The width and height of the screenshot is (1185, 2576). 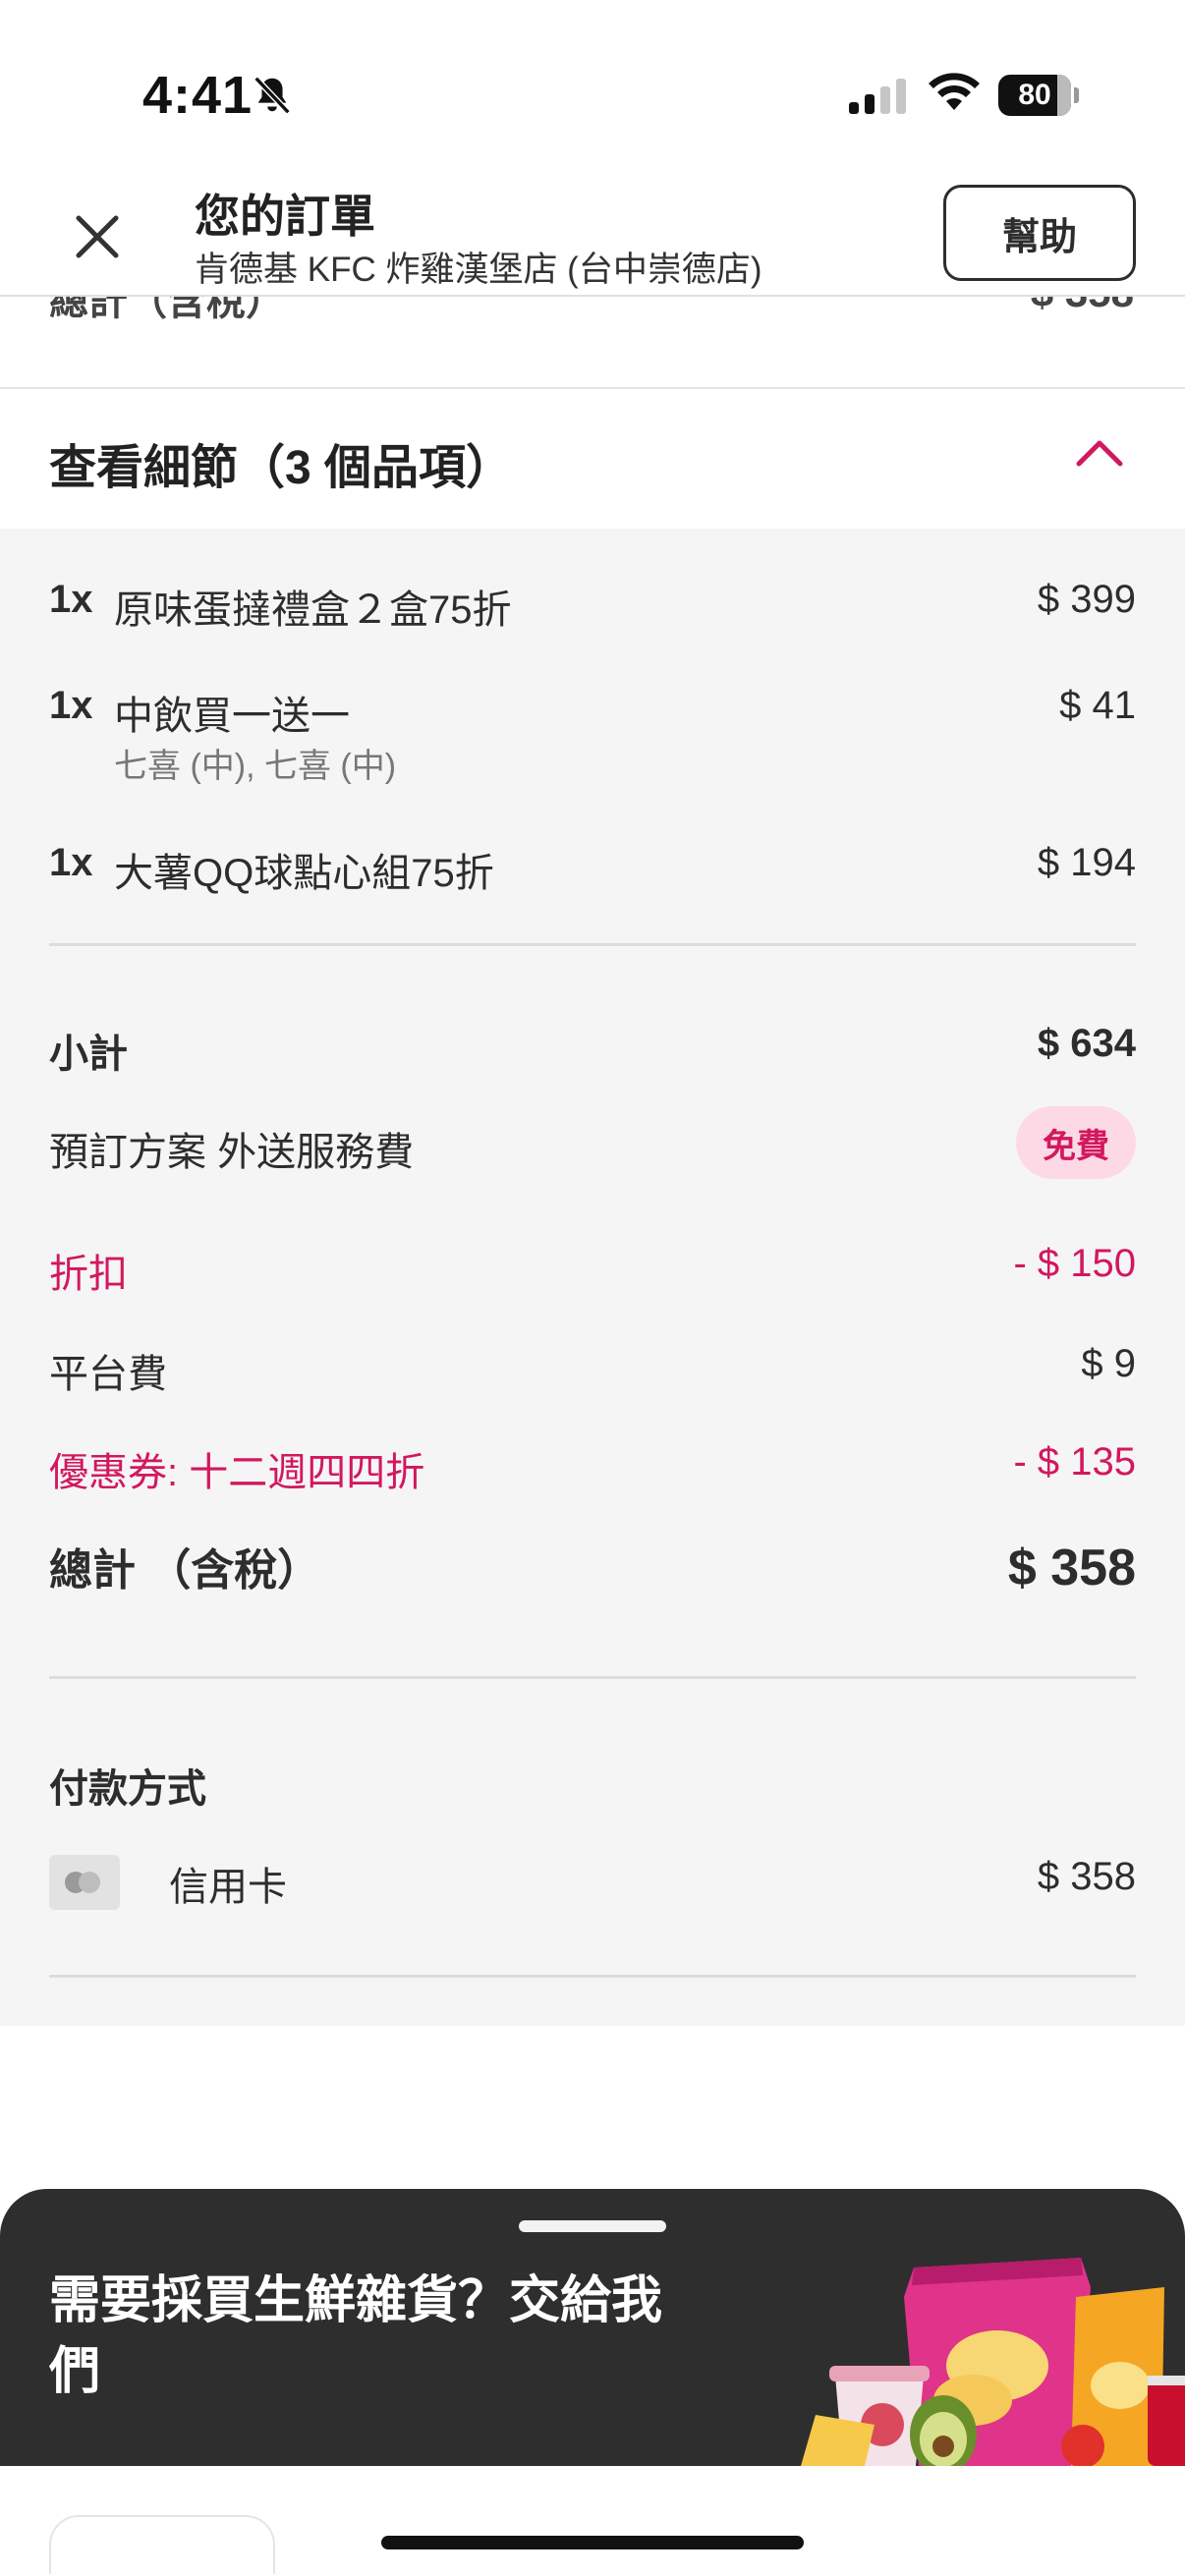 I want to click on payment-heading: 付款方式, so click(x=128, y=1789).